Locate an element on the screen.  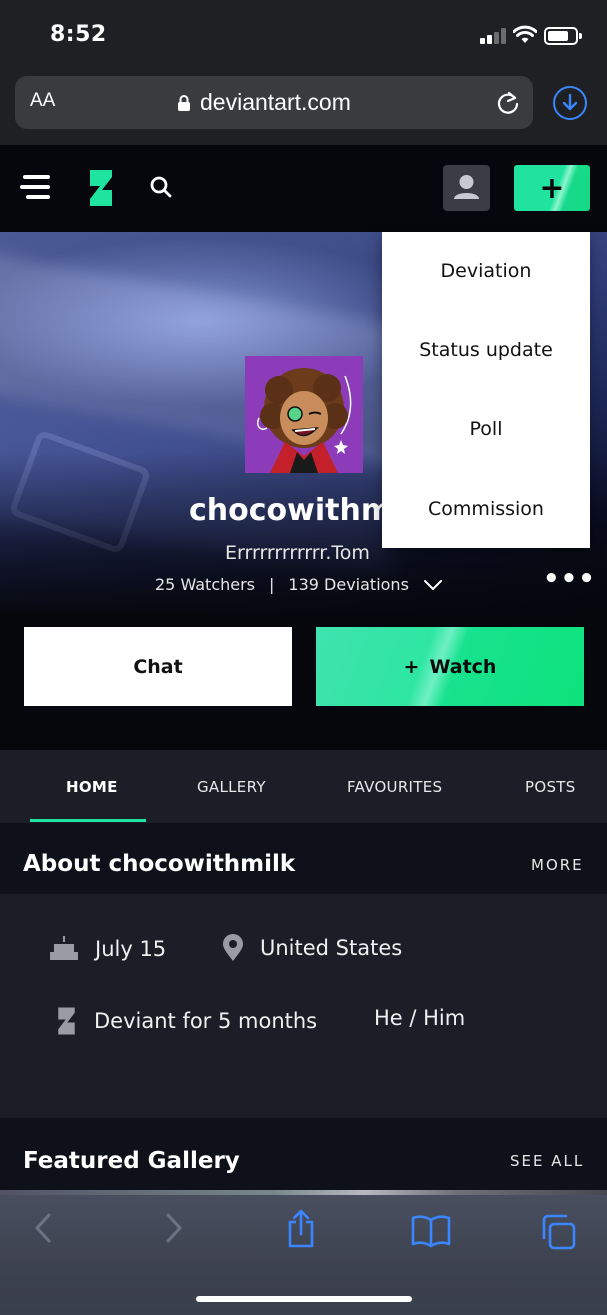
location-info: United States is located at coordinates (312, 948).